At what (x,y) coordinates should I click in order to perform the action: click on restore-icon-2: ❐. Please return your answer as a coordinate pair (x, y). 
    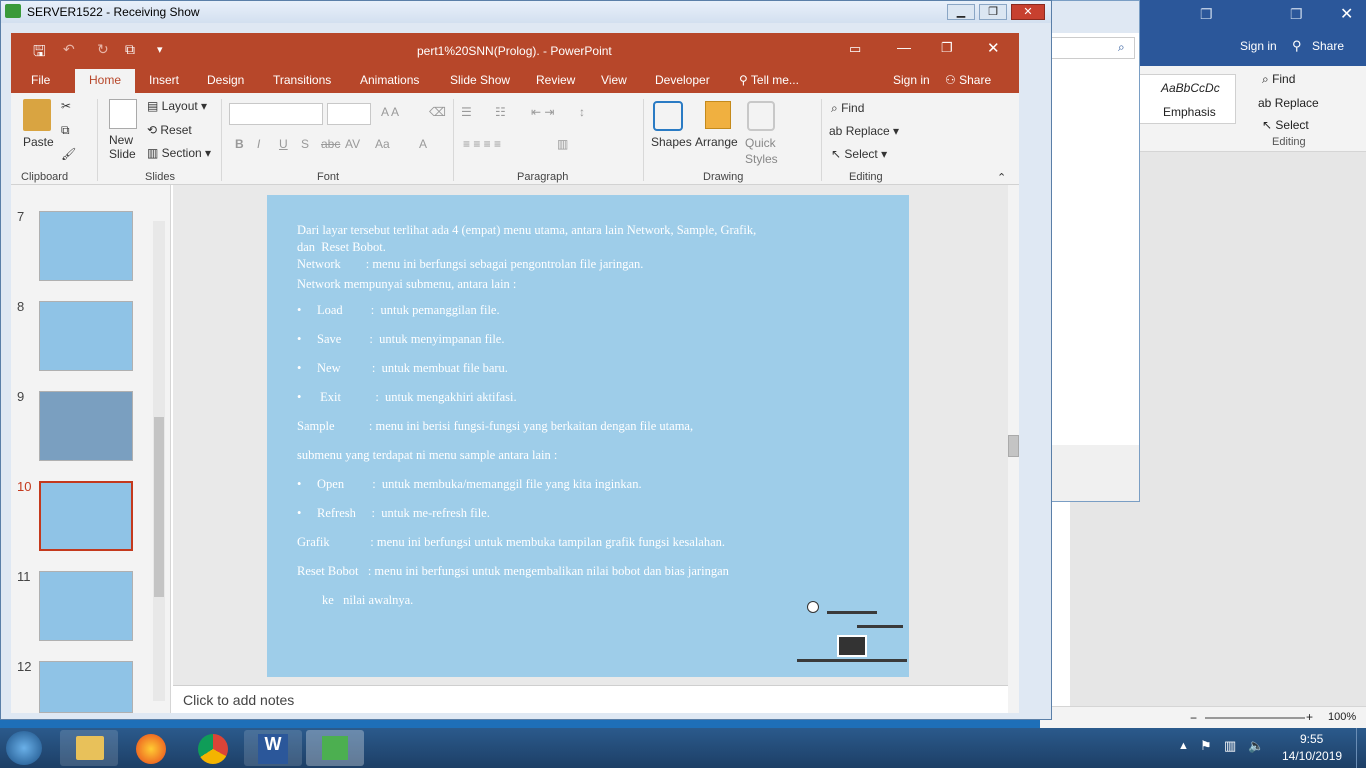
    Looking at the image, I should click on (1296, 14).